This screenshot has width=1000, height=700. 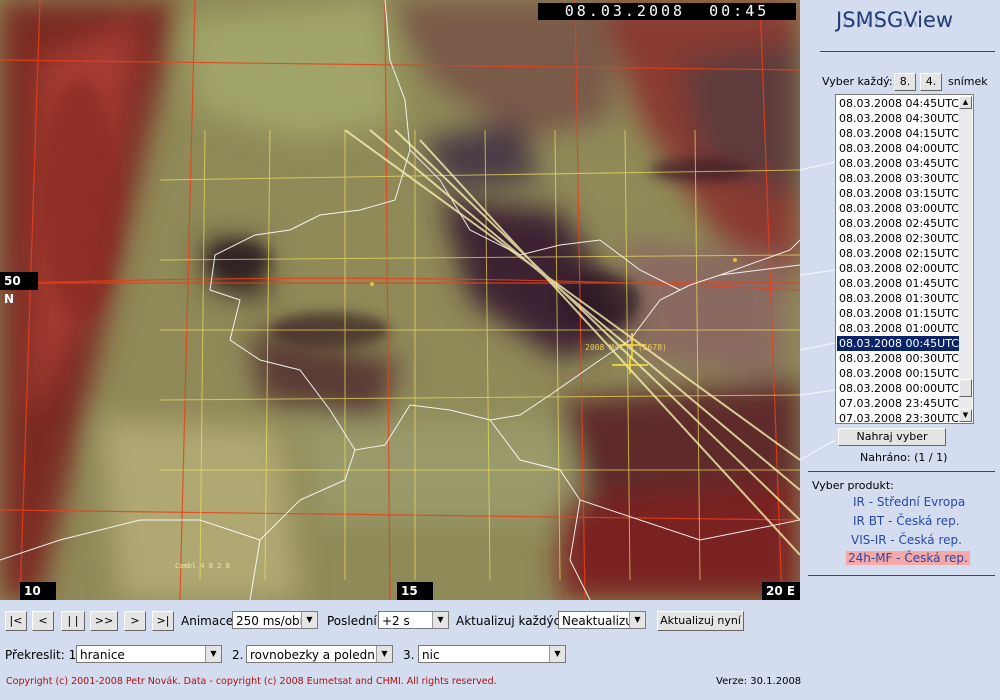 I want to click on station-label: Combl 4 8 2 8, so click(x=202, y=566).